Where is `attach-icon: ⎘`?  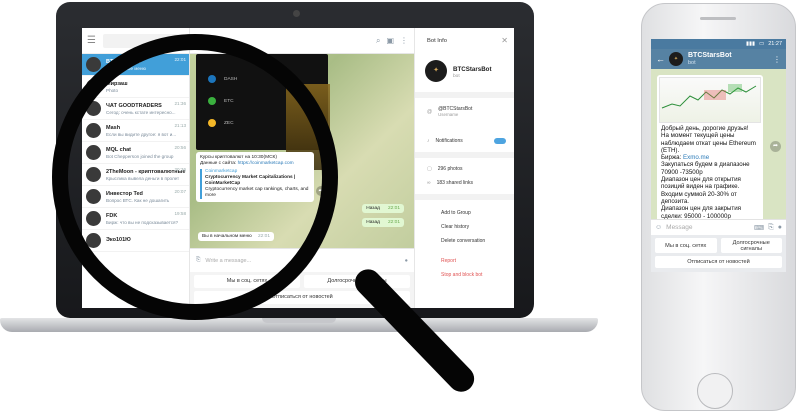 attach-icon: ⎘ is located at coordinates (771, 228).